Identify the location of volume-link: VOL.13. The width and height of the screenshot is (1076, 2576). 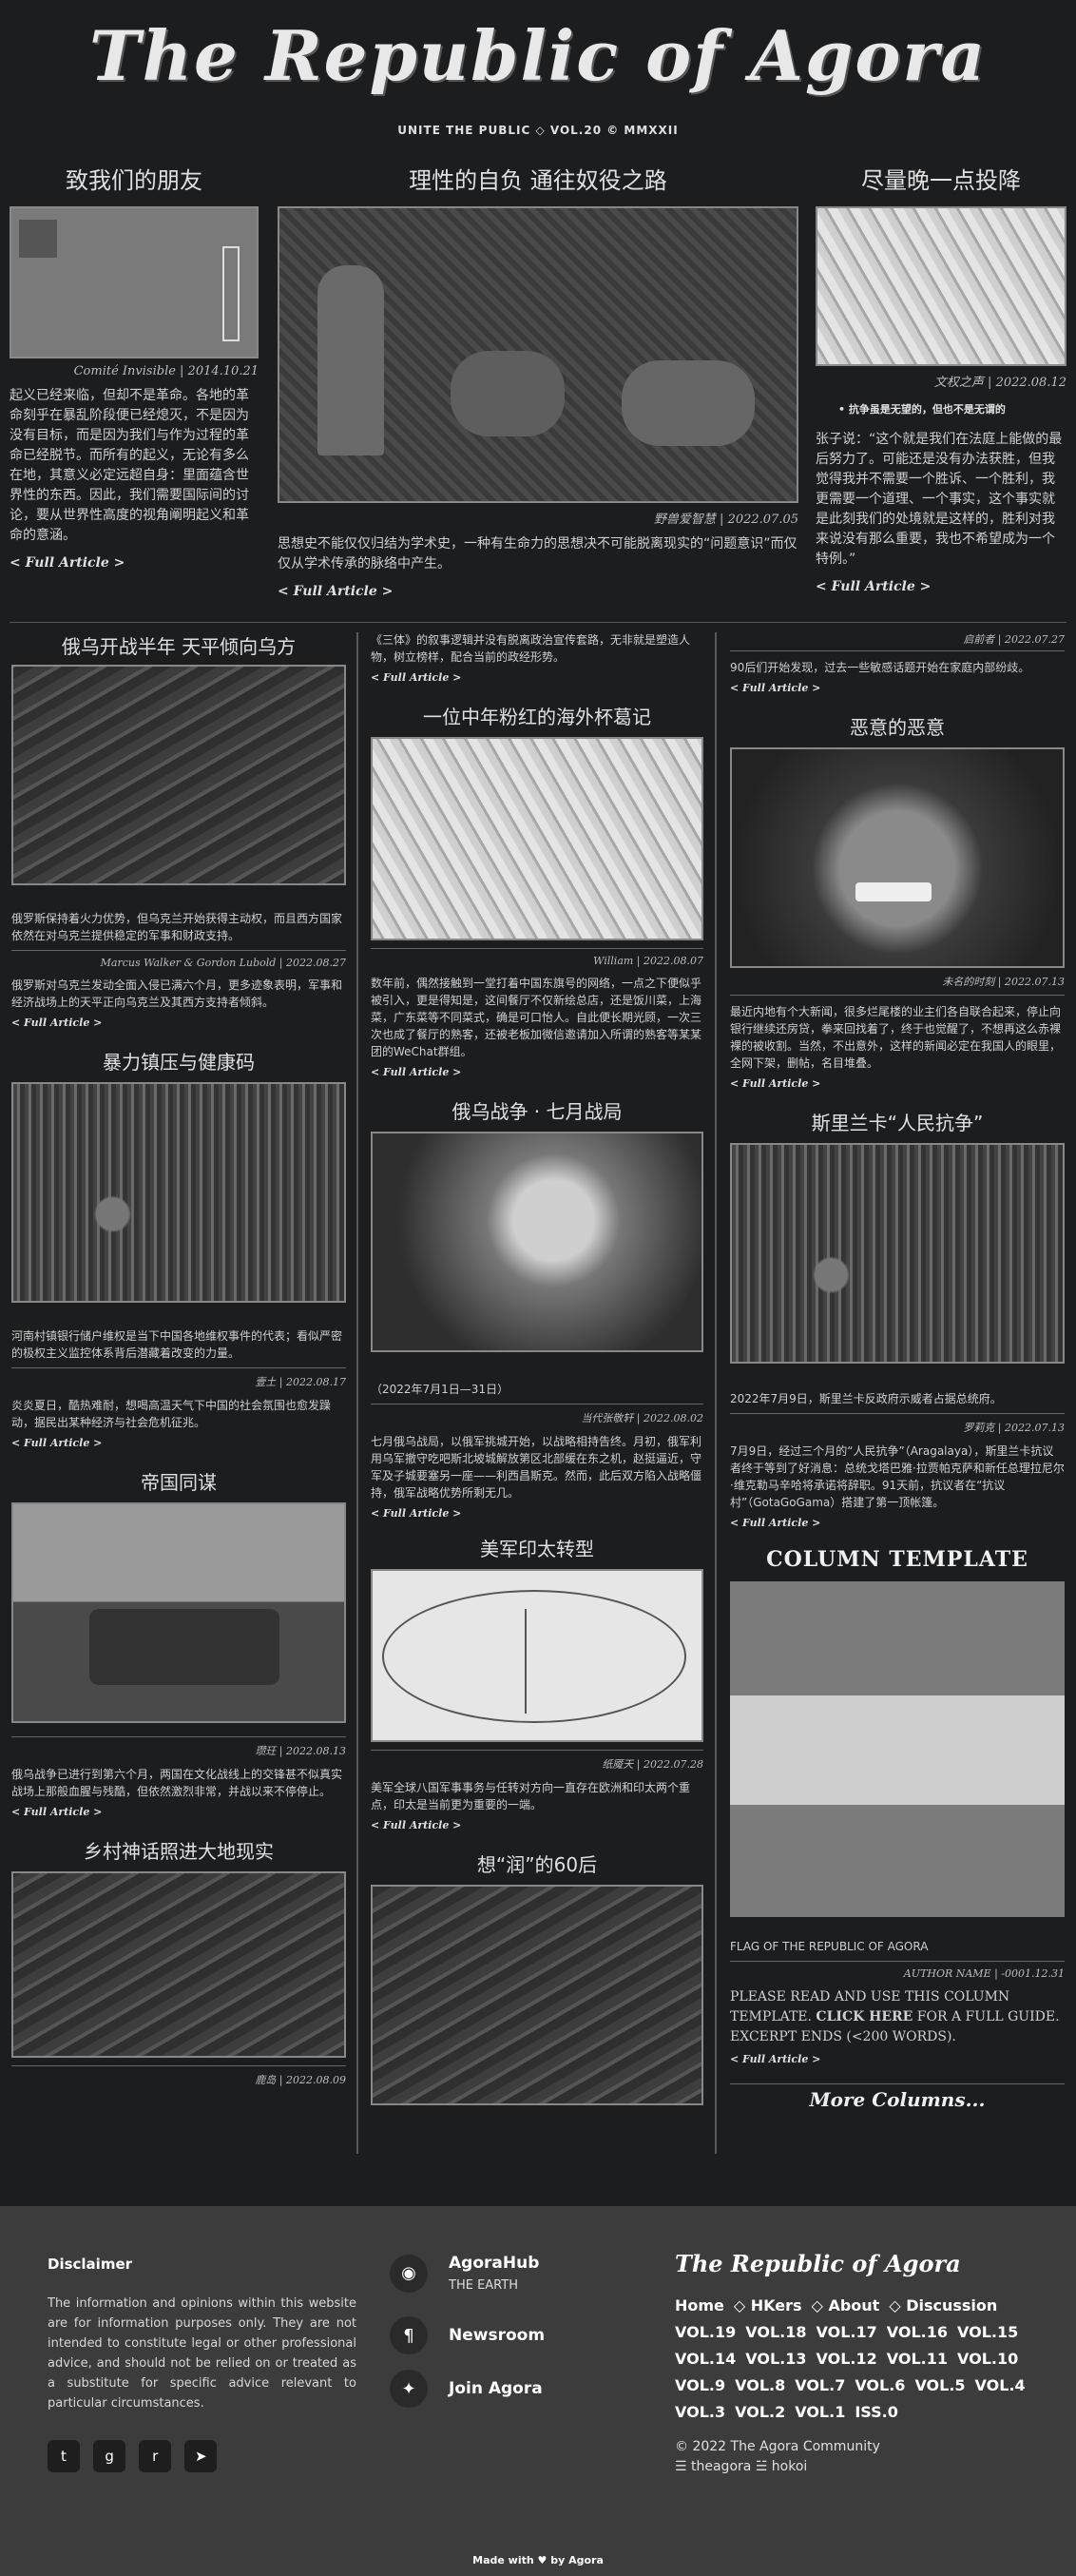
(775, 2359).